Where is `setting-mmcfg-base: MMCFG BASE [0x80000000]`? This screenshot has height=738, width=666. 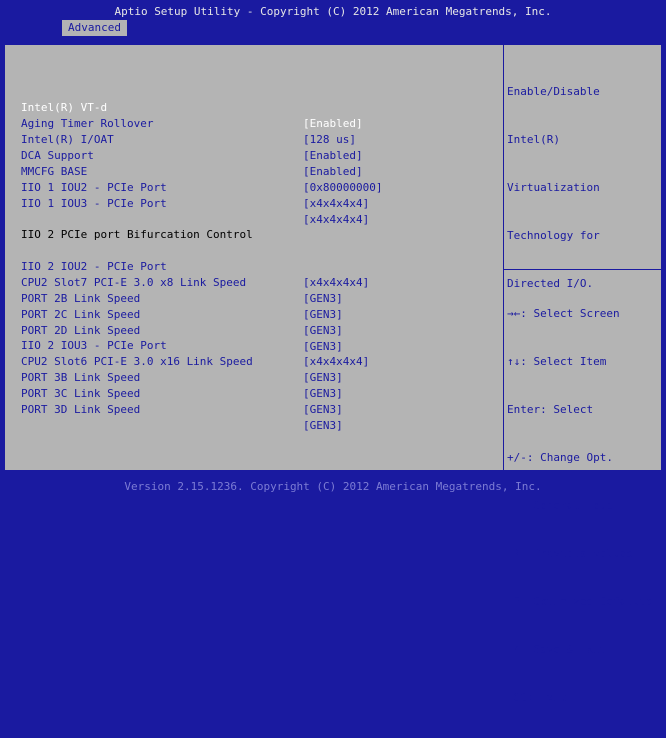 setting-mmcfg-base: MMCFG BASE [0x80000000] is located at coordinates (260, 171).